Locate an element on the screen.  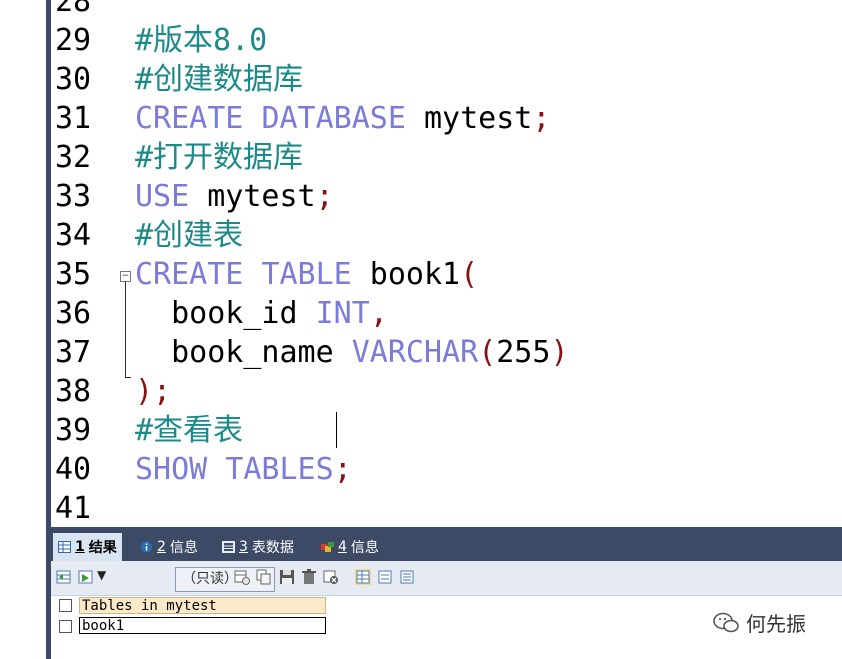
code-text: ); is located at coordinates (153, 391).